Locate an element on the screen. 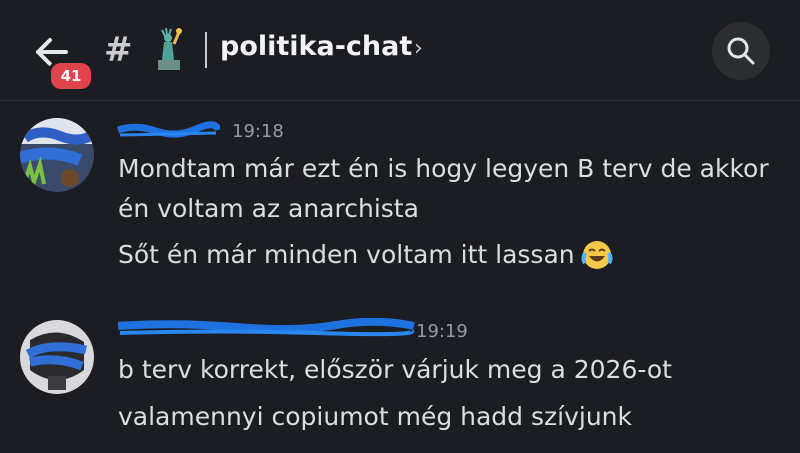  search-icon is located at coordinates (741, 51).